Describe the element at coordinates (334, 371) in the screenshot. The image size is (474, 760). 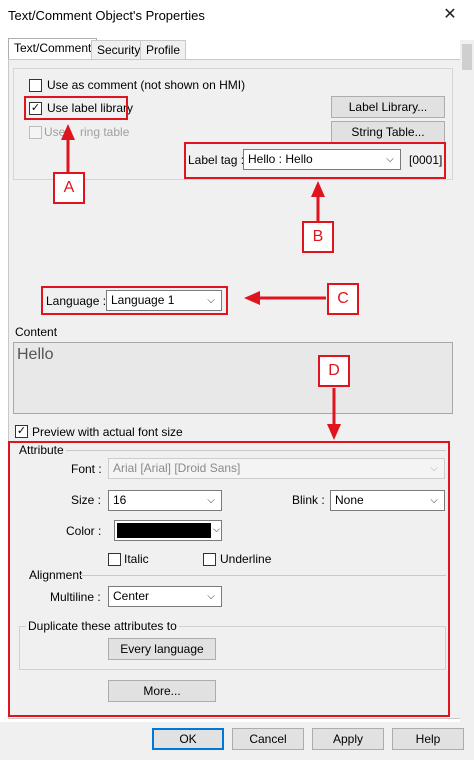
I see `callout-d: D` at that location.